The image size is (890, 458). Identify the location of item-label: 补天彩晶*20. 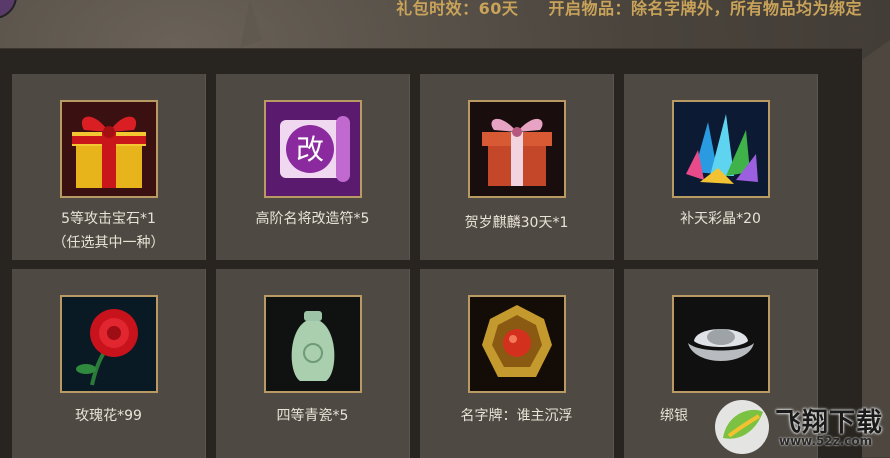
(720, 219).